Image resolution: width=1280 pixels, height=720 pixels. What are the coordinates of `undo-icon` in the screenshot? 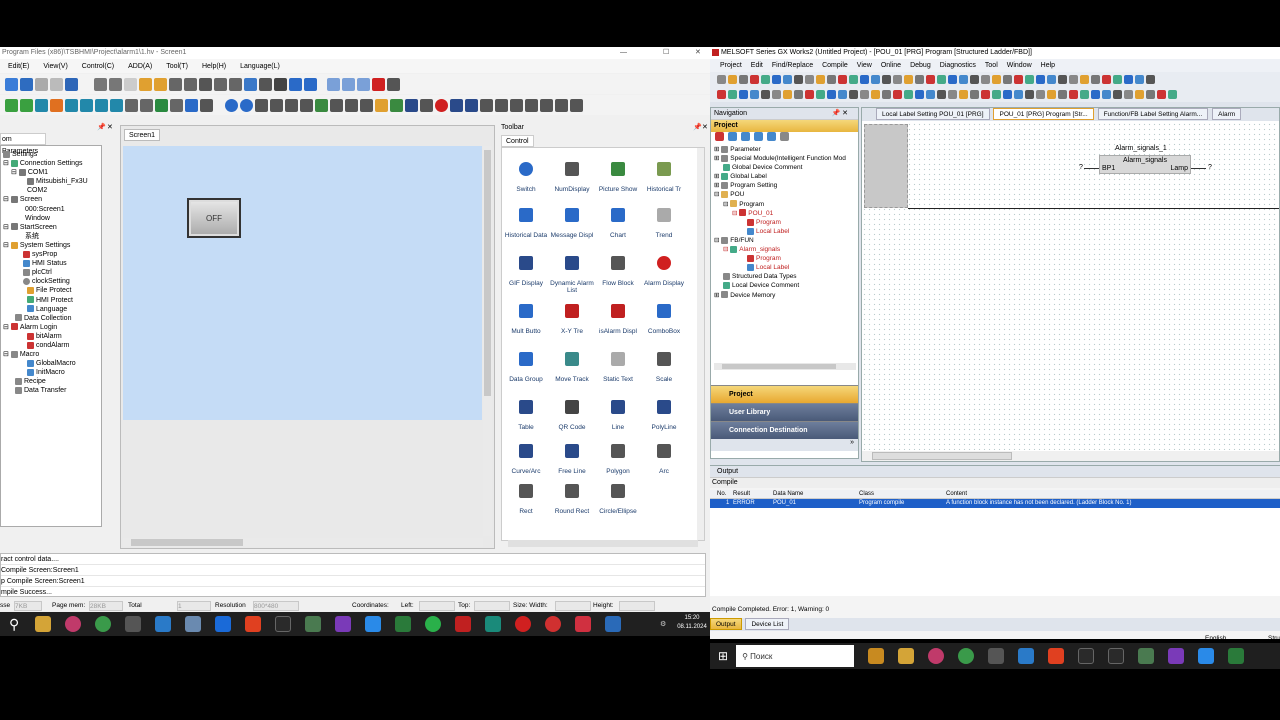 It's located at (71, 84).